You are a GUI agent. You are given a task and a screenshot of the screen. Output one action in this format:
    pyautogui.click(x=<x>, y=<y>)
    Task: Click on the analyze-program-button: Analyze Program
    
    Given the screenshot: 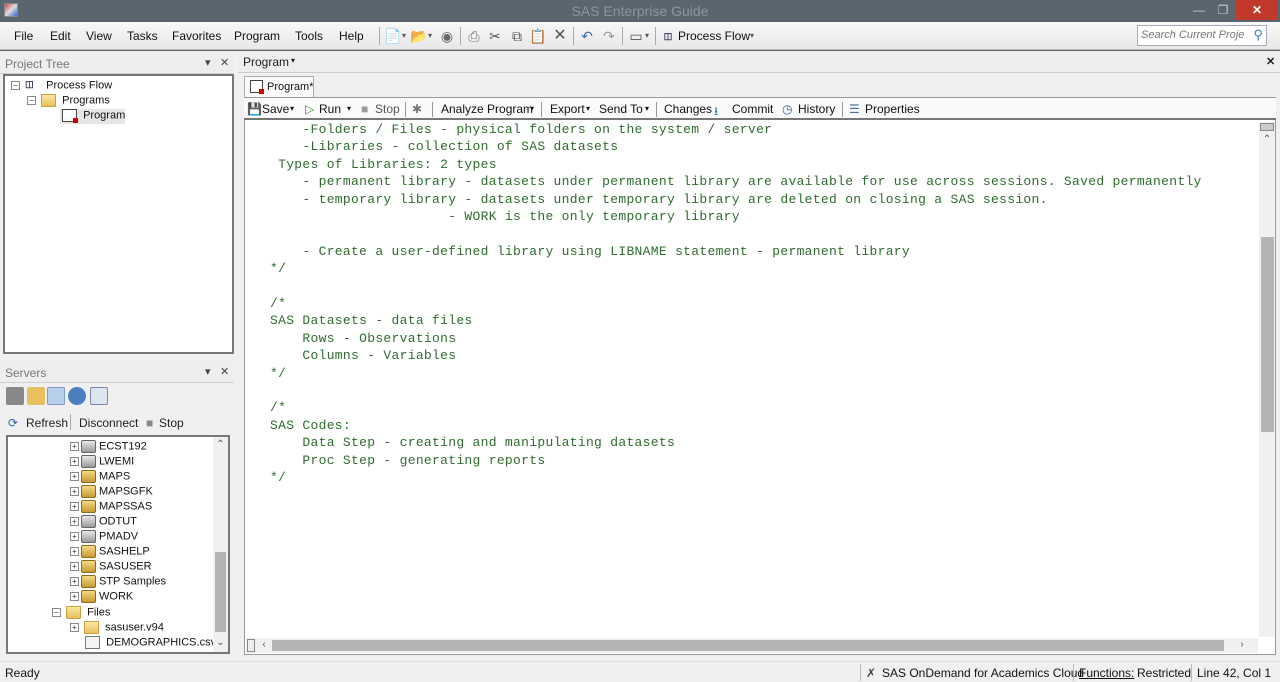 What is the action you would take?
    pyautogui.click(x=487, y=109)
    